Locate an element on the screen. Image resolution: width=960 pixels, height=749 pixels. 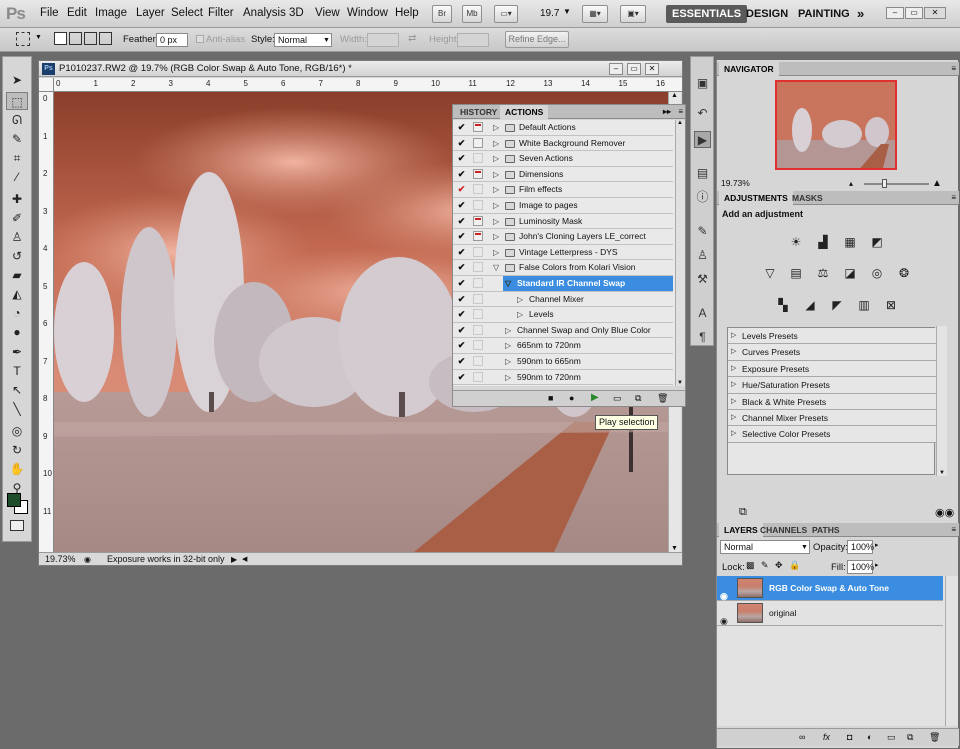
menu-help: Help is located at coordinates (407, 13).